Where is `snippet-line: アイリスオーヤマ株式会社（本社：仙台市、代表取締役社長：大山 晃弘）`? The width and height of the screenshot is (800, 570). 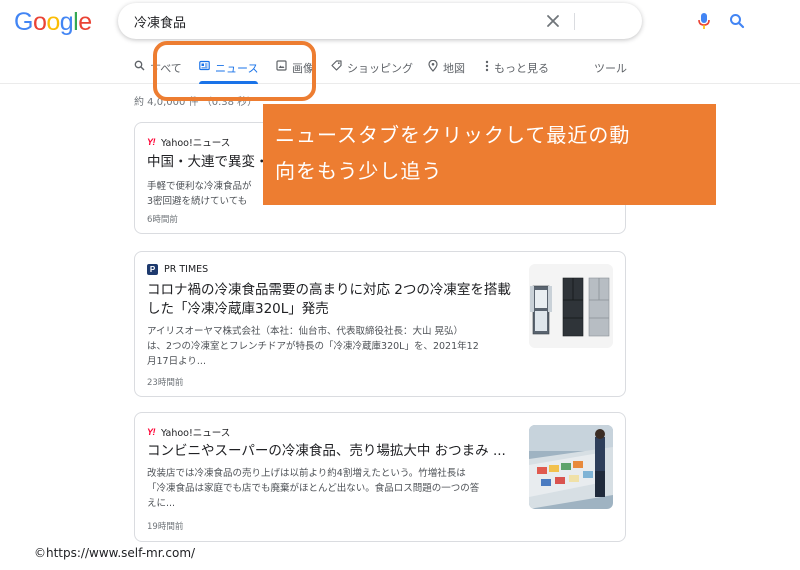 snippet-line: アイリスオーヤマ株式会社（本社：仙台市、代表取締役社長：大山 晃弘） is located at coordinates (305, 331).